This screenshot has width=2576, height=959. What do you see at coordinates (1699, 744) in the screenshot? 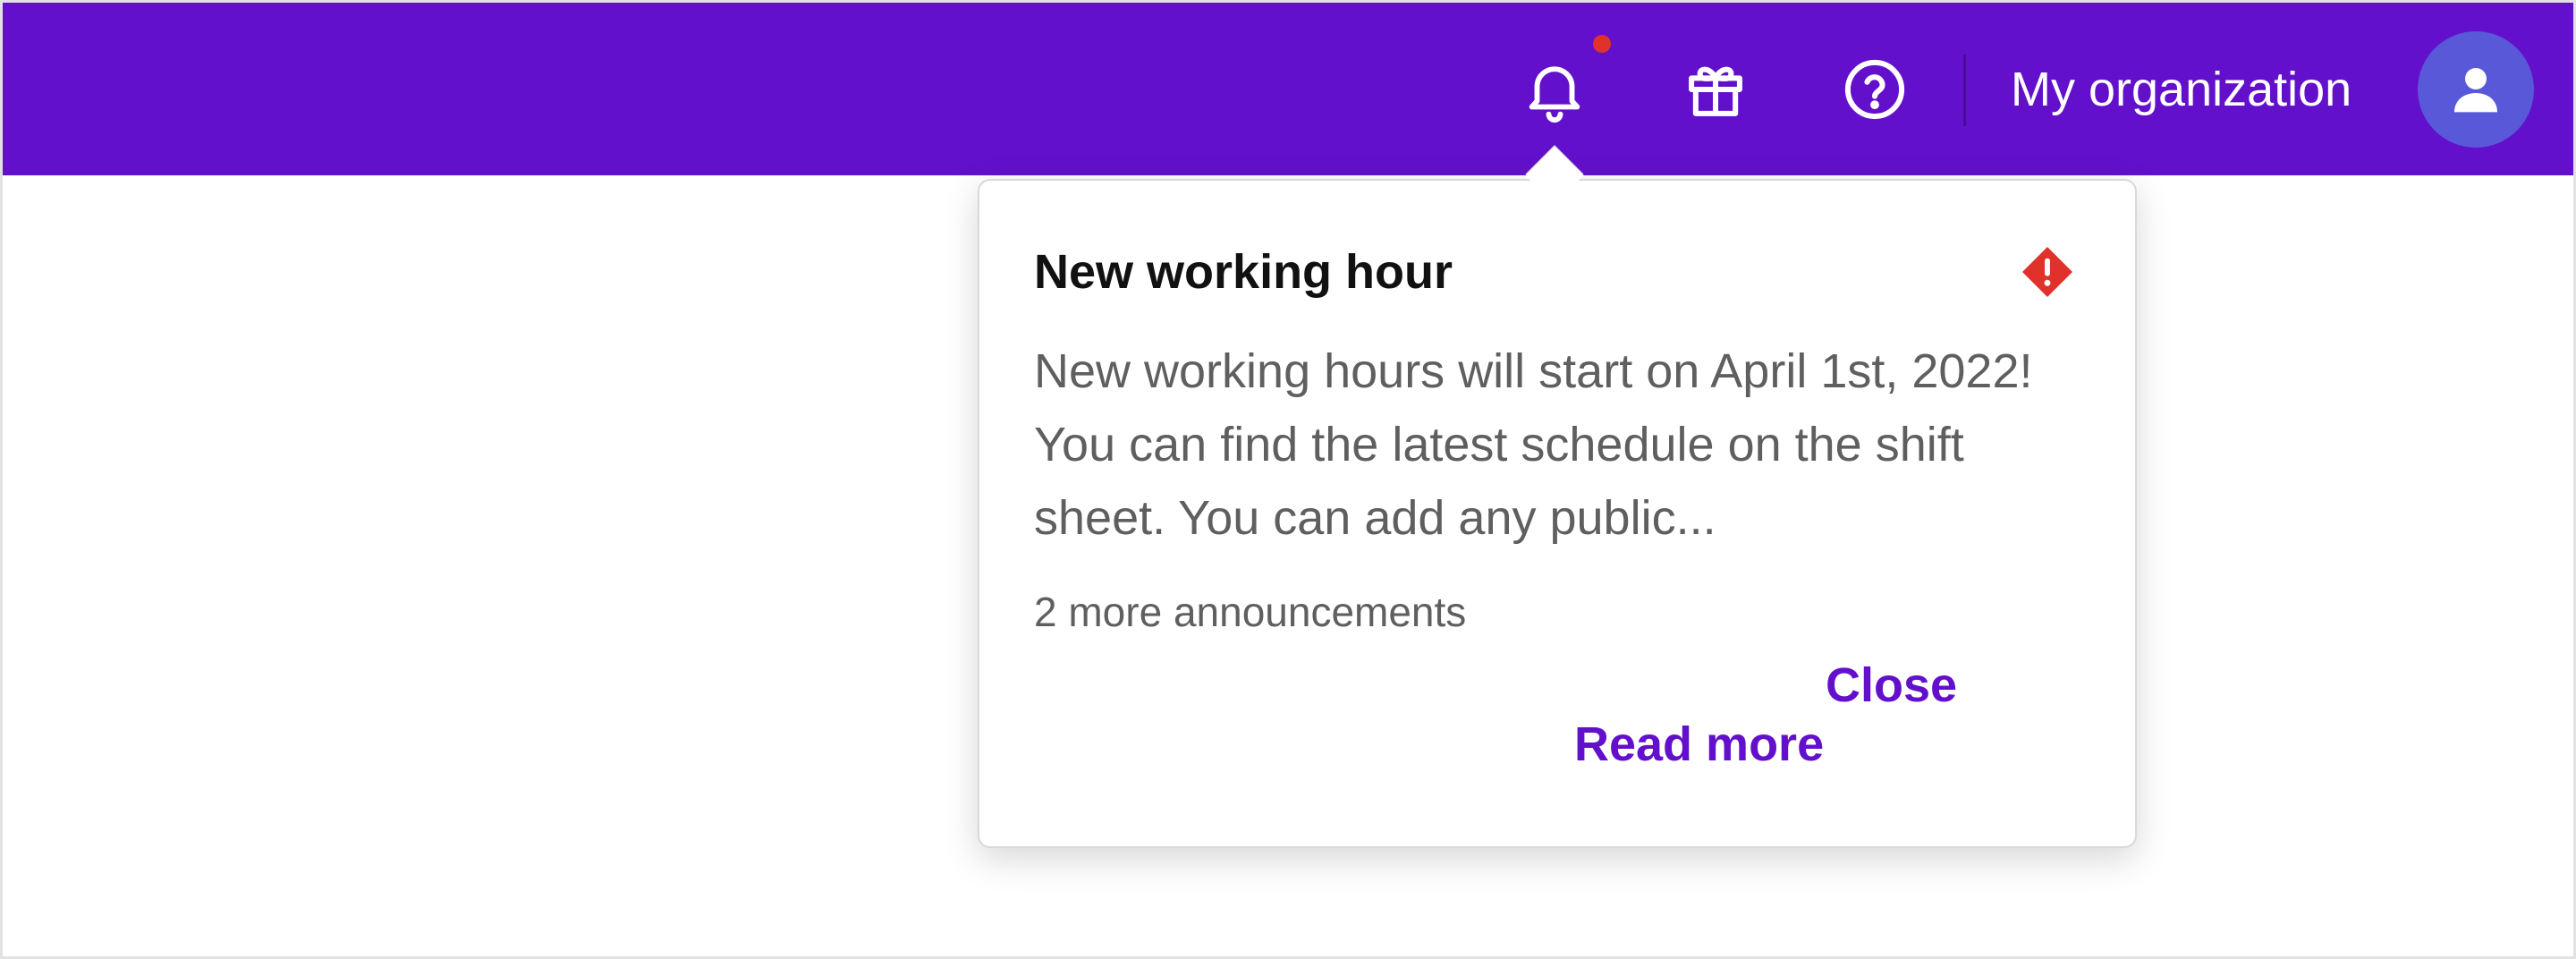
I see `read-more-button: Read more` at bounding box center [1699, 744].